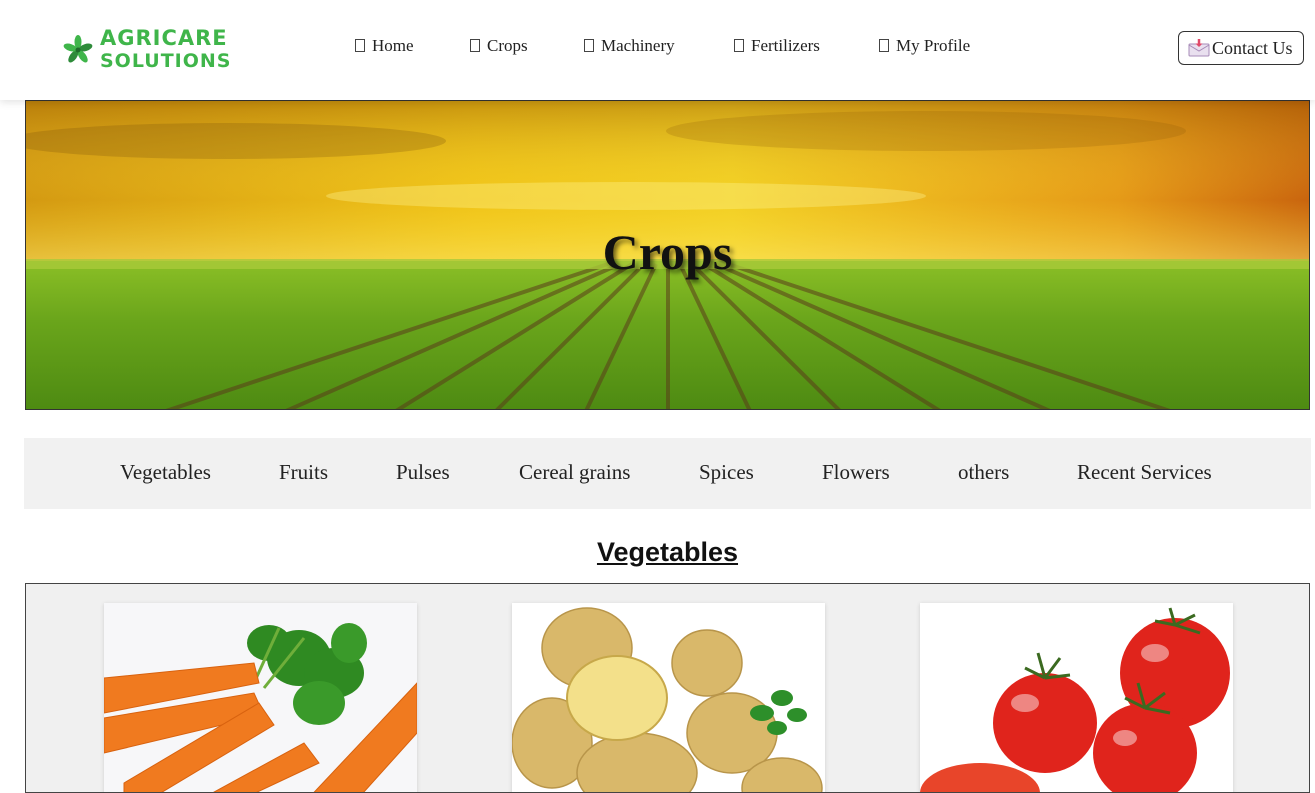 This screenshot has width=1315, height=793. What do you see at coordinates (884, 45) in the screenshot?
I see `user-icon` at bounding box center [884, 45].